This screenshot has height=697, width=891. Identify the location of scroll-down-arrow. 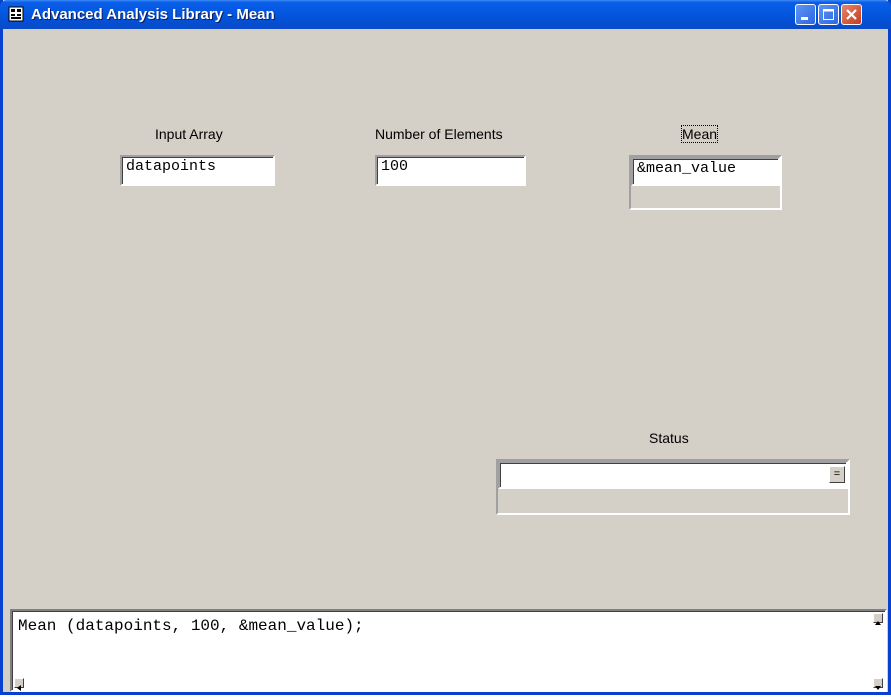
(878, 684).